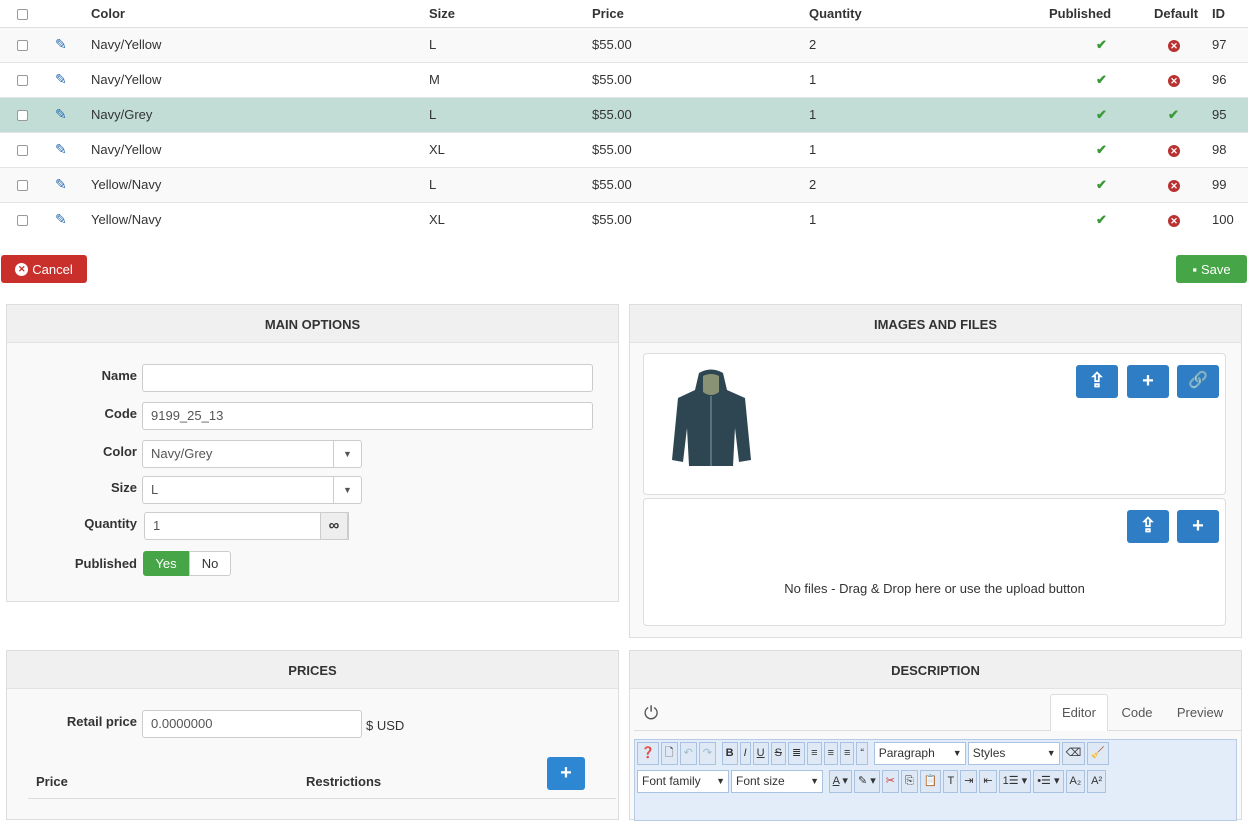 This screenshot has height=821, width=1257. Describe the element at coordinates (246, 526) in the screenshot. I see `quantity-input: 1` at that location.